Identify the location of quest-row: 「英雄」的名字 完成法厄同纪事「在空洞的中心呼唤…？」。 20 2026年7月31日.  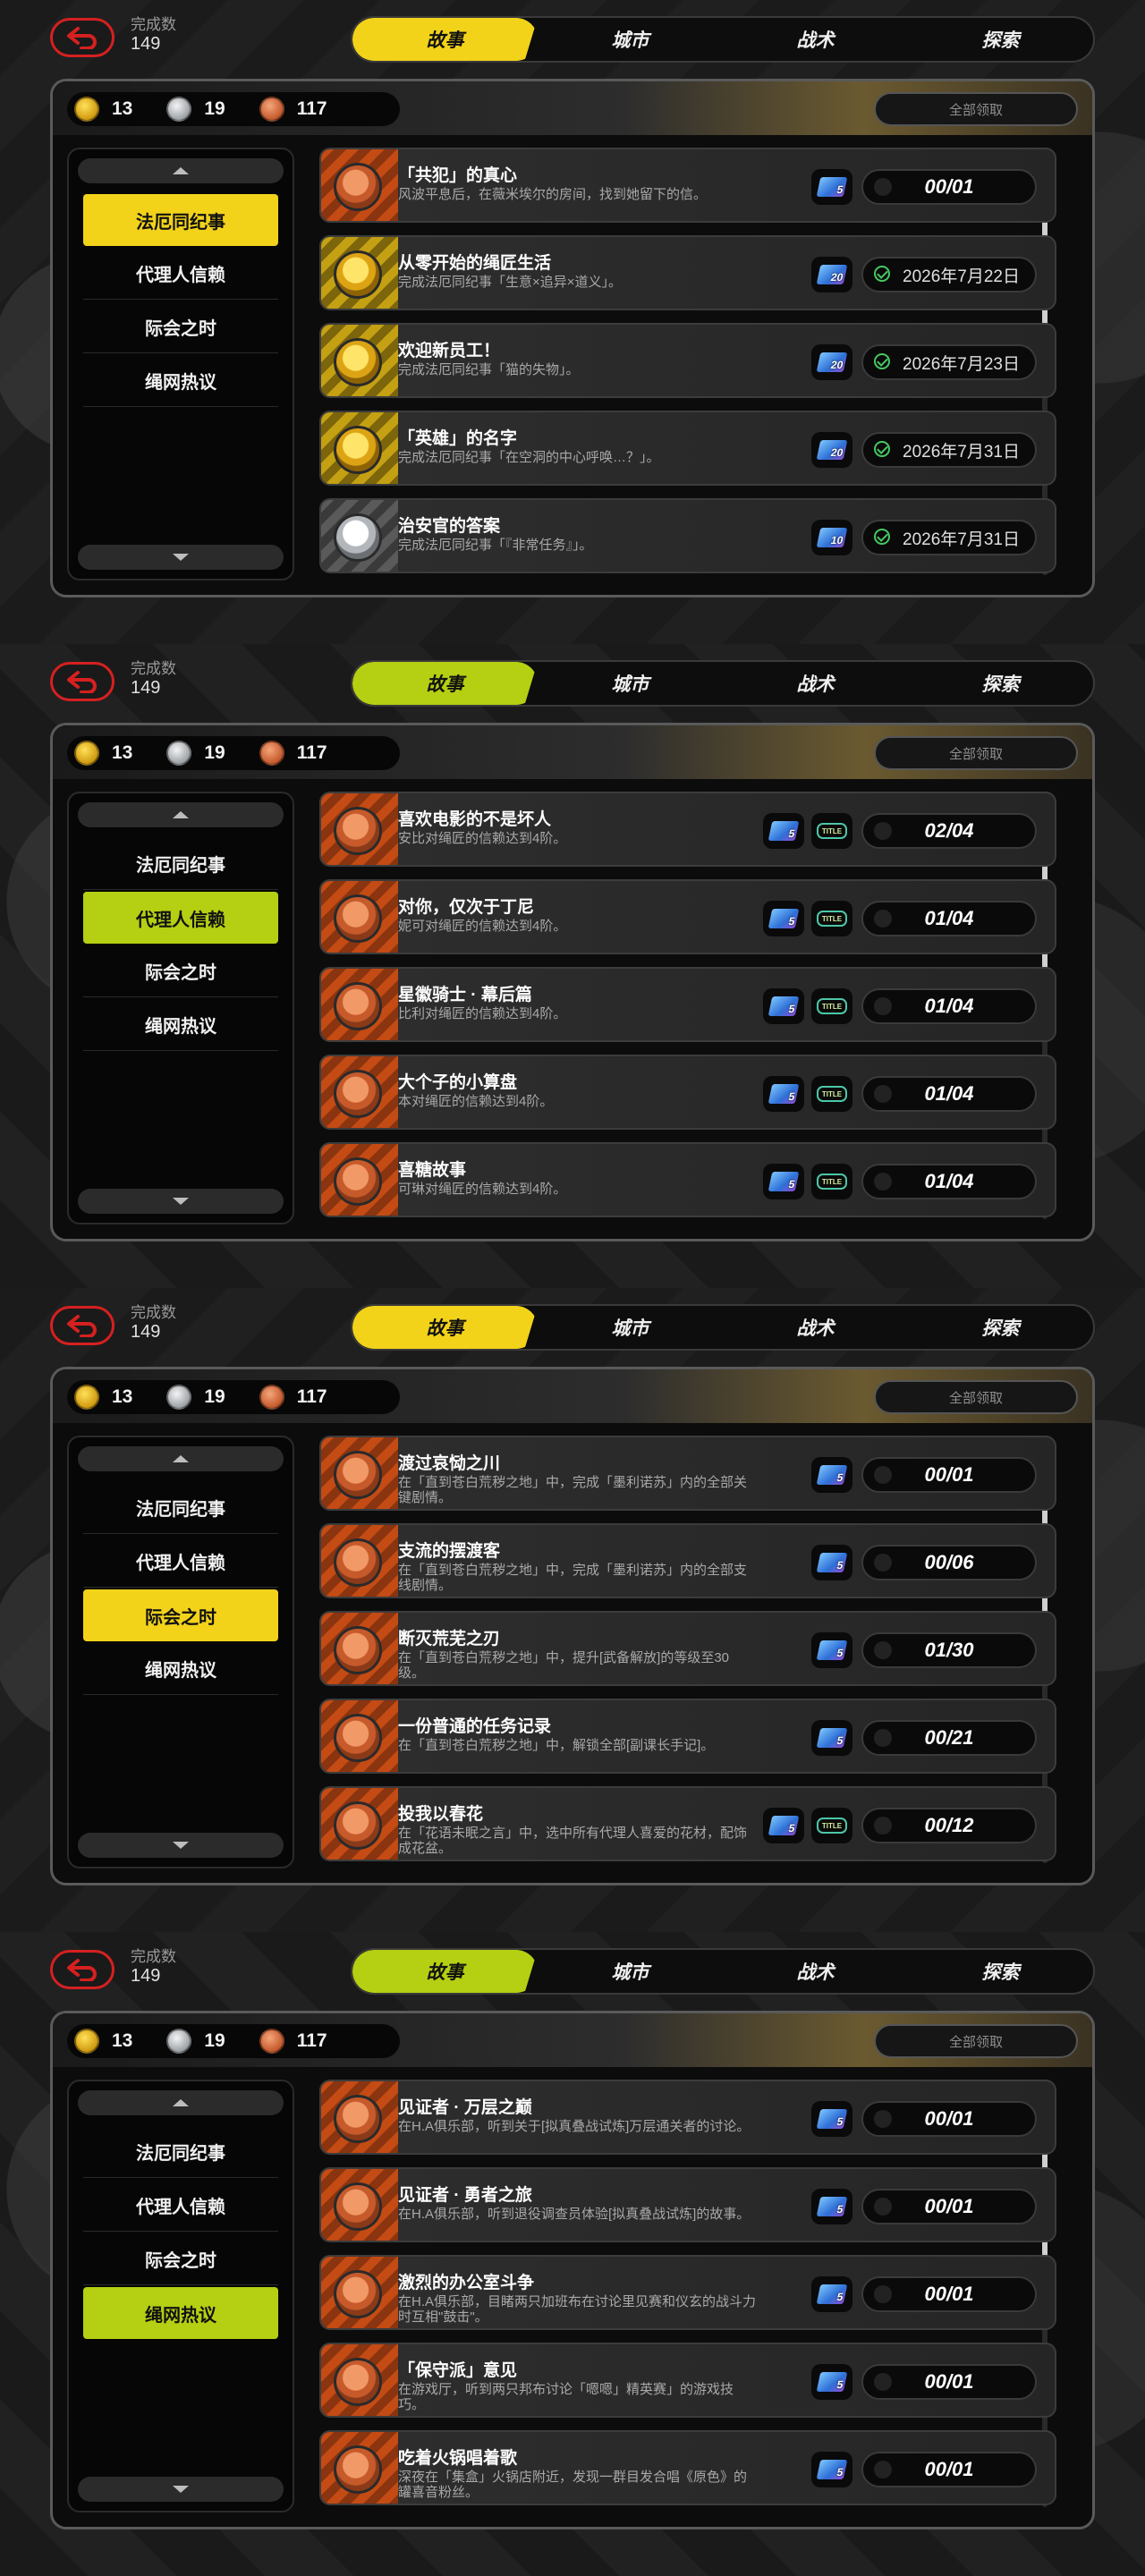
(687, 448).